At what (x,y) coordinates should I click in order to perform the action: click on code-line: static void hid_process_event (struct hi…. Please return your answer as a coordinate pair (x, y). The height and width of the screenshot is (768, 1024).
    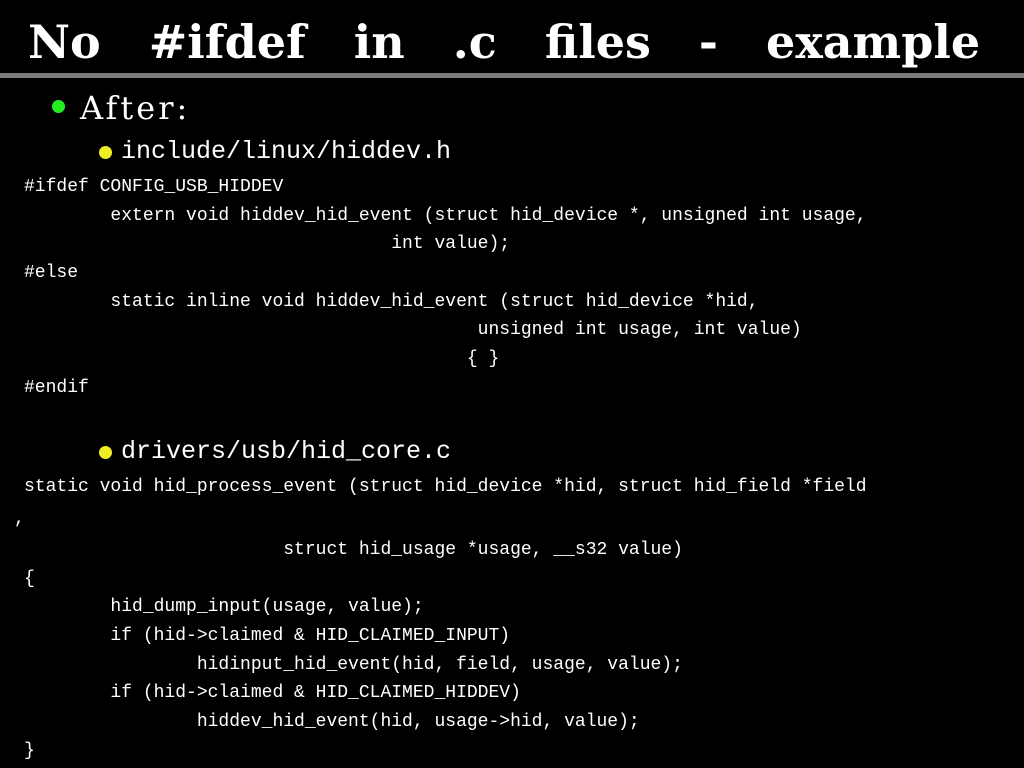
    Looking at the image, I should click on (445, 487).